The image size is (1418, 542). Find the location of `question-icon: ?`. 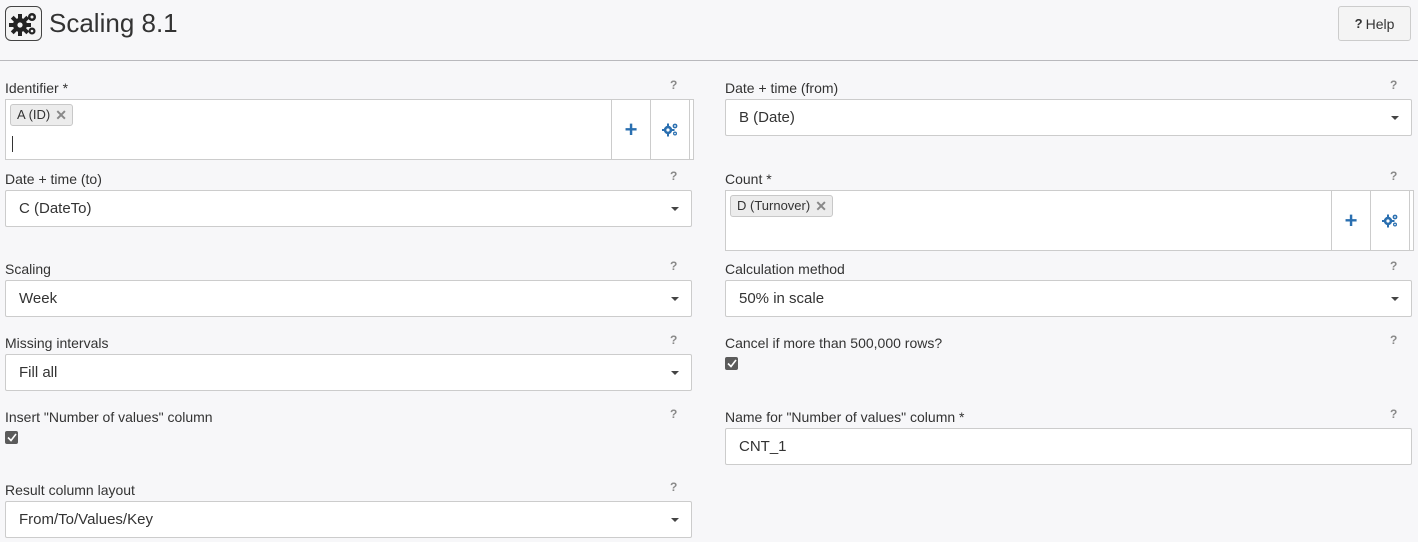

question-icon: ? is located at coordinates (1358, 23).